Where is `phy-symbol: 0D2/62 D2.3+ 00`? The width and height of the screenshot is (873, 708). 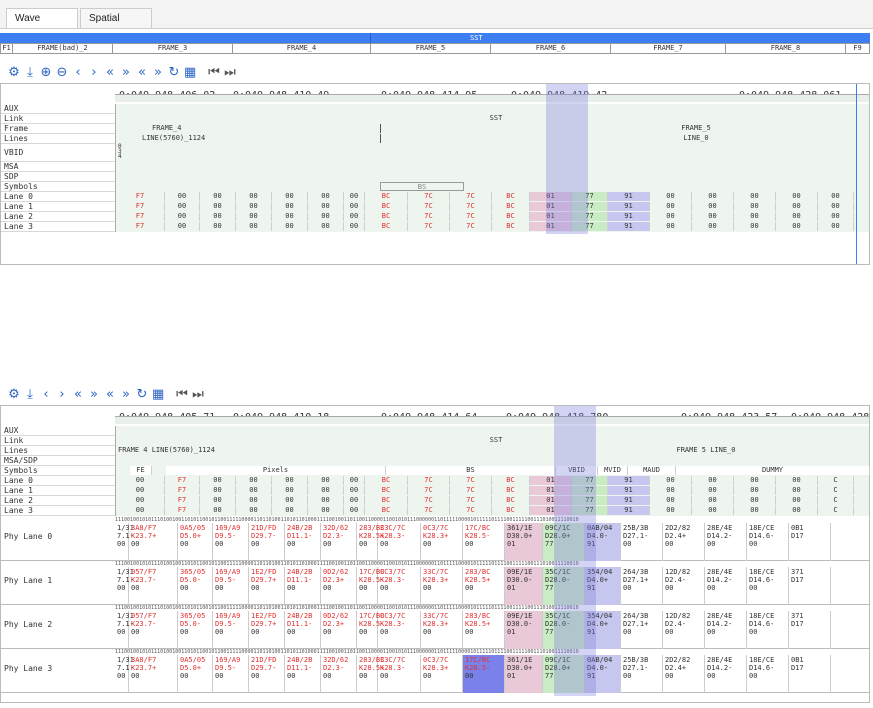 phy-symbol: 0D2/62 D2.3+ 00 is located at coordinates (339, 630).